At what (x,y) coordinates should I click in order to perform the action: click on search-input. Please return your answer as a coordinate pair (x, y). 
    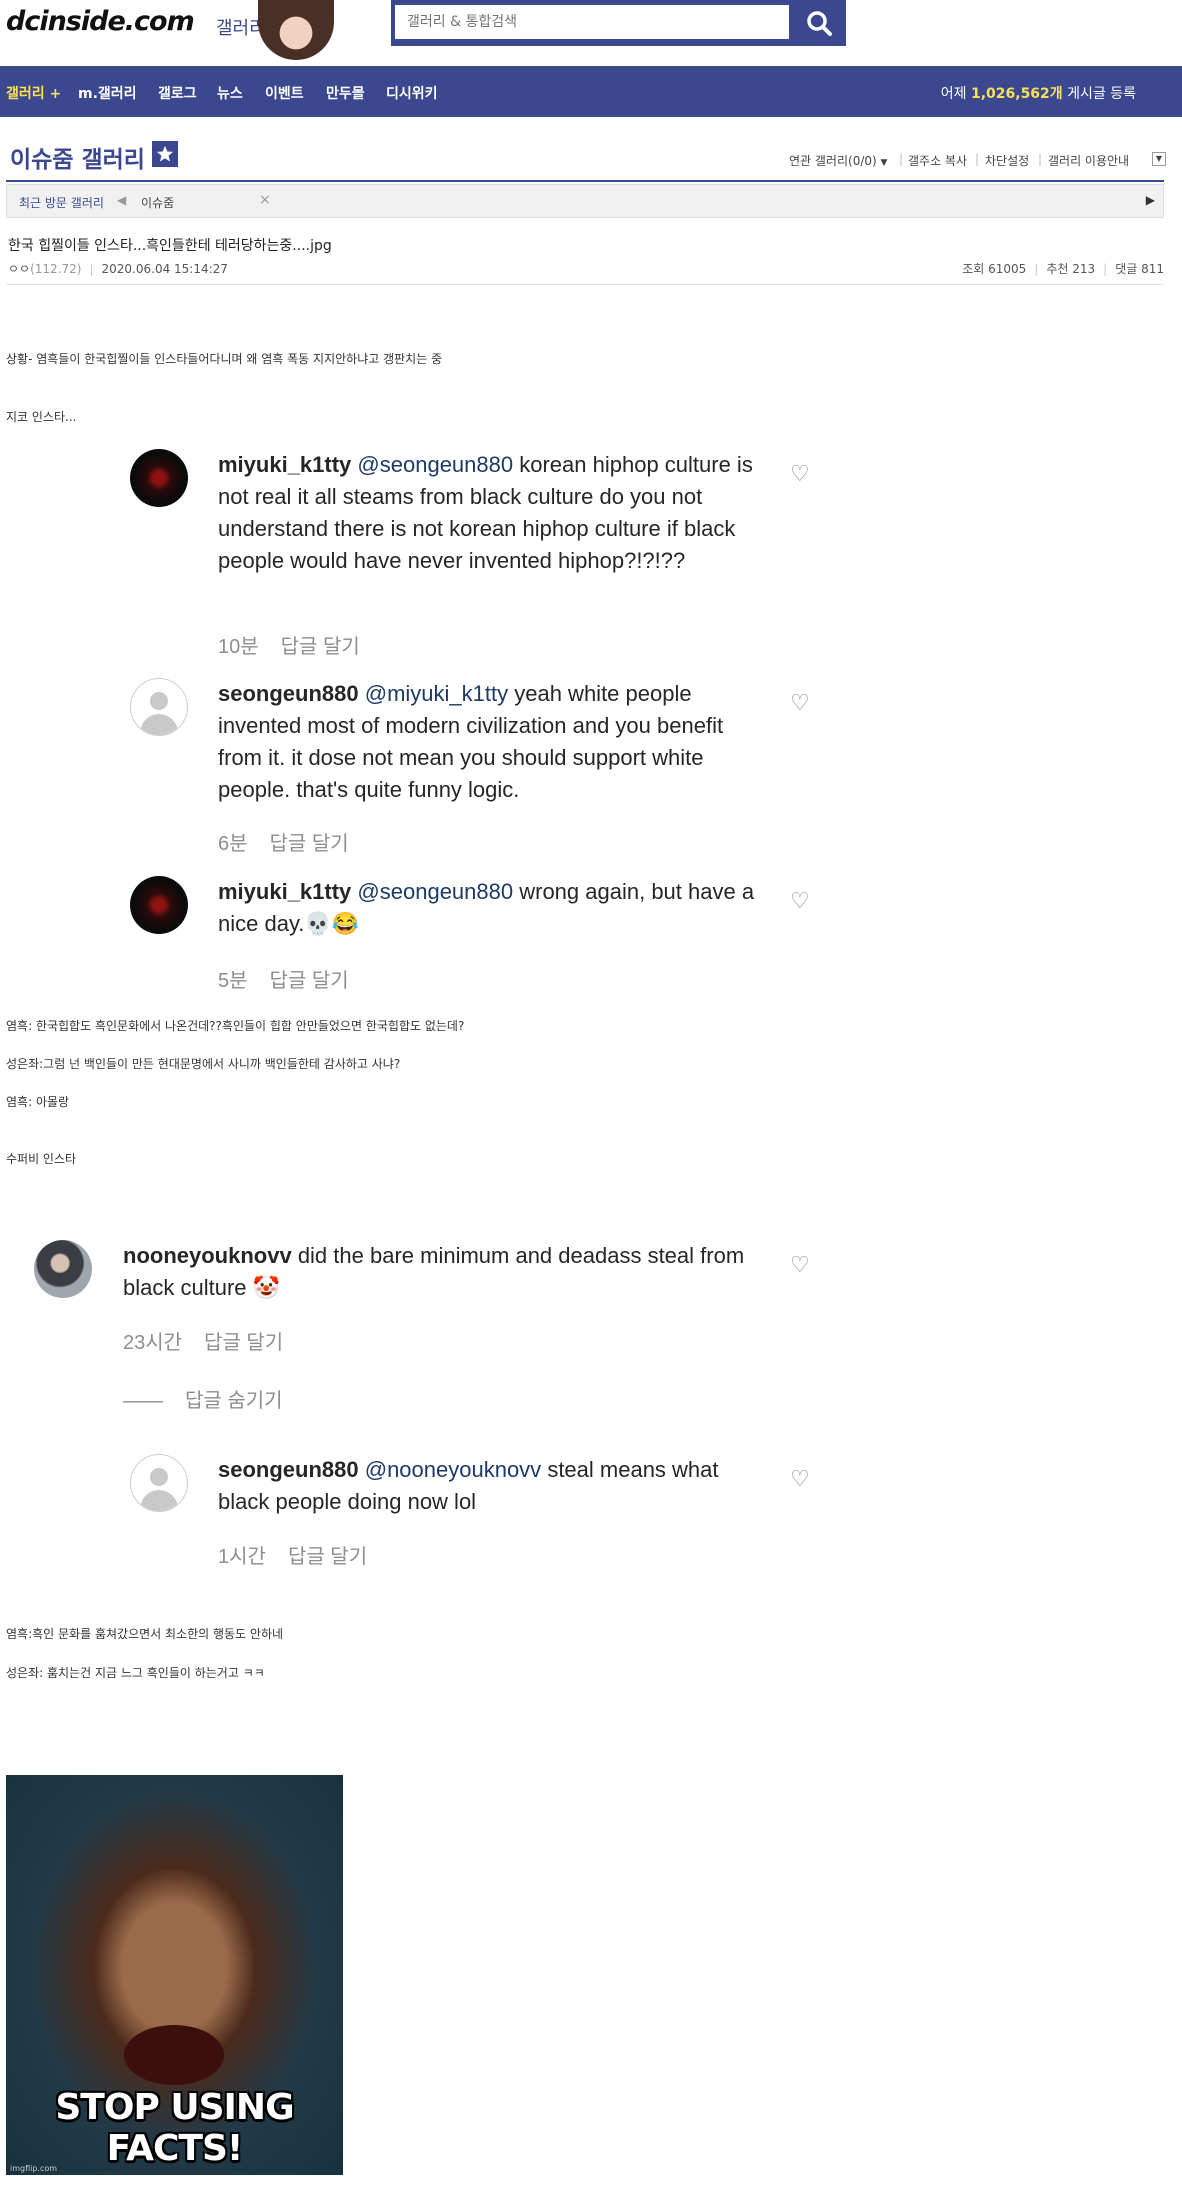
    Looking at the image, I should click on (592, 22).